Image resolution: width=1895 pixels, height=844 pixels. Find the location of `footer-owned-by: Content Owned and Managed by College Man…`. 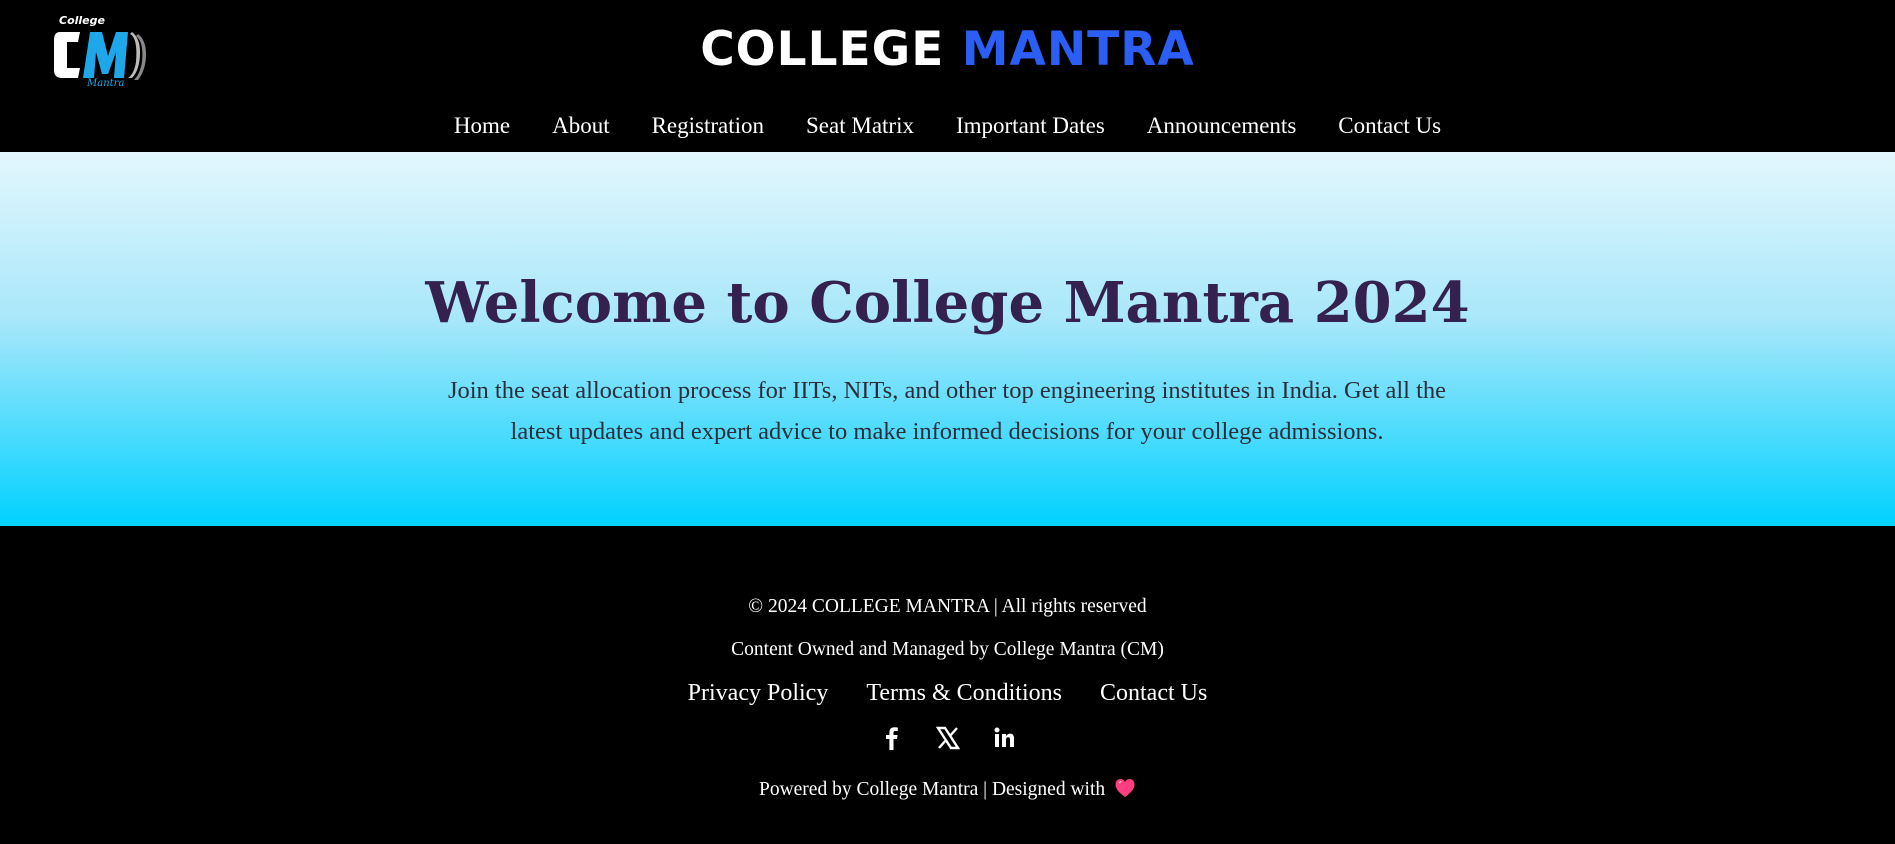

footer-owned-by: Content Owned and Managed by College Man… is located at coordinates (947, 649).